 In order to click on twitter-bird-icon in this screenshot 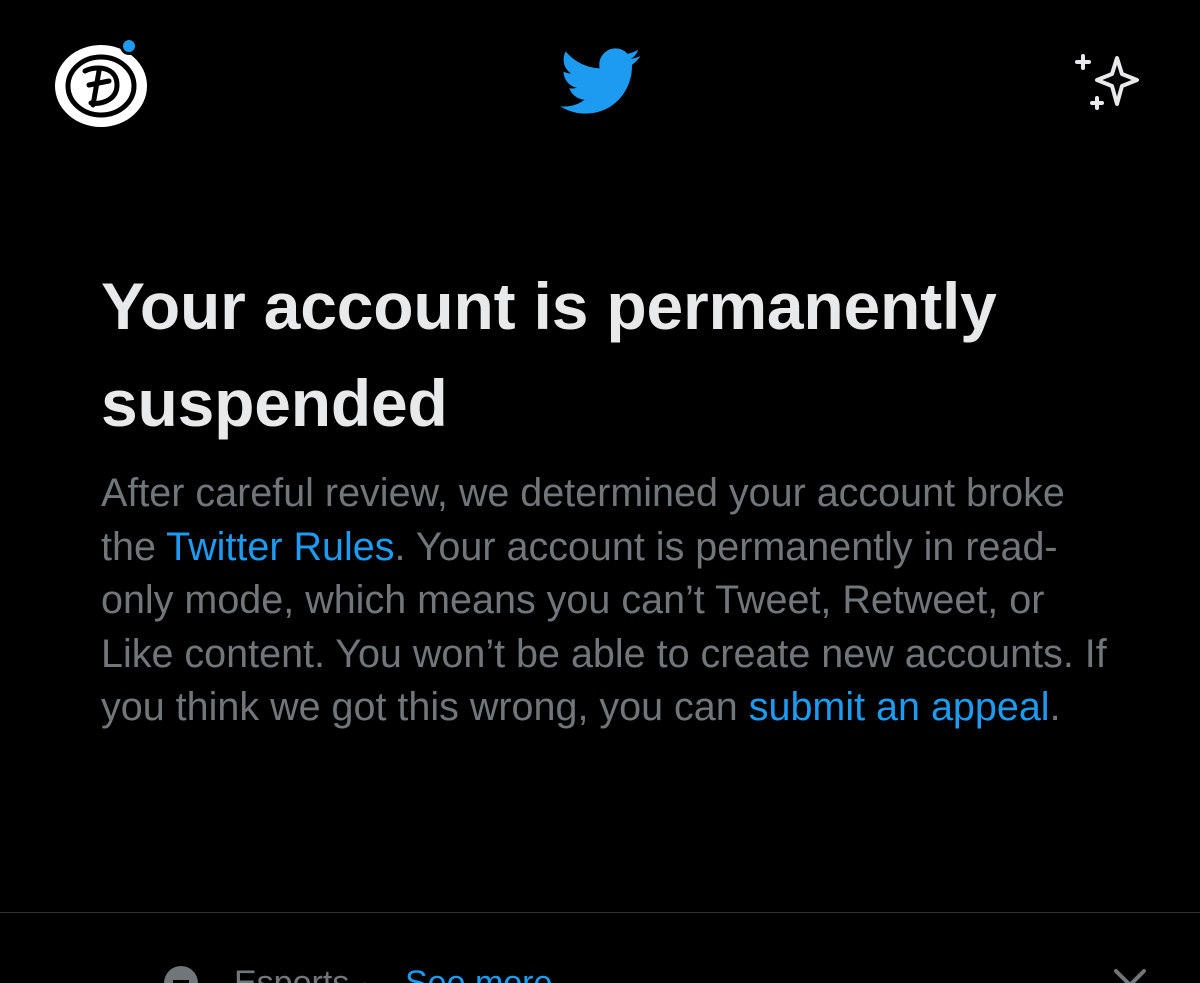, I will do `click(601, 82)`.